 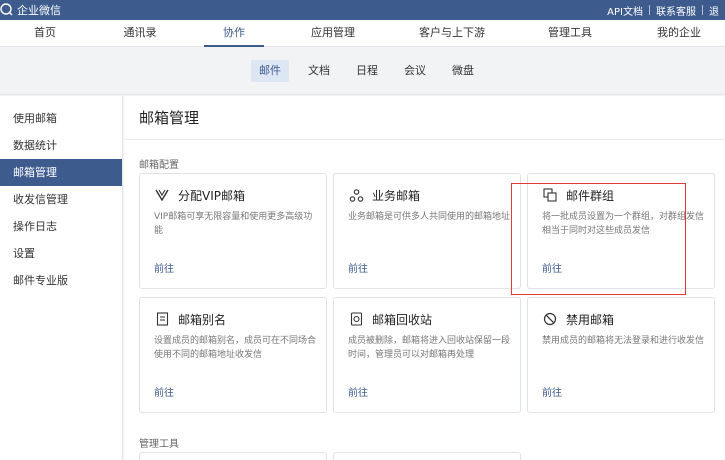 I want to click on title-divider, so click(x=424, y=139).